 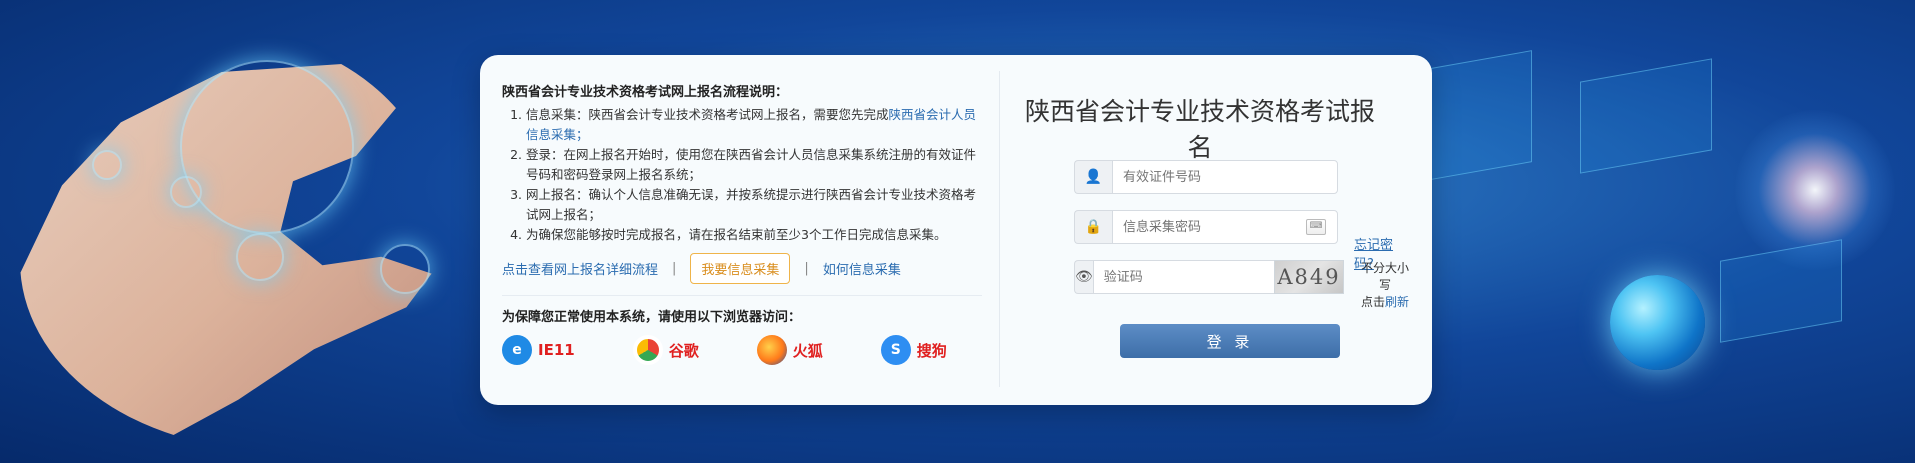 What do you see at coordinates (999, 229) in the screenshot?
I see `card-divider` at bounding box center [999, 229].